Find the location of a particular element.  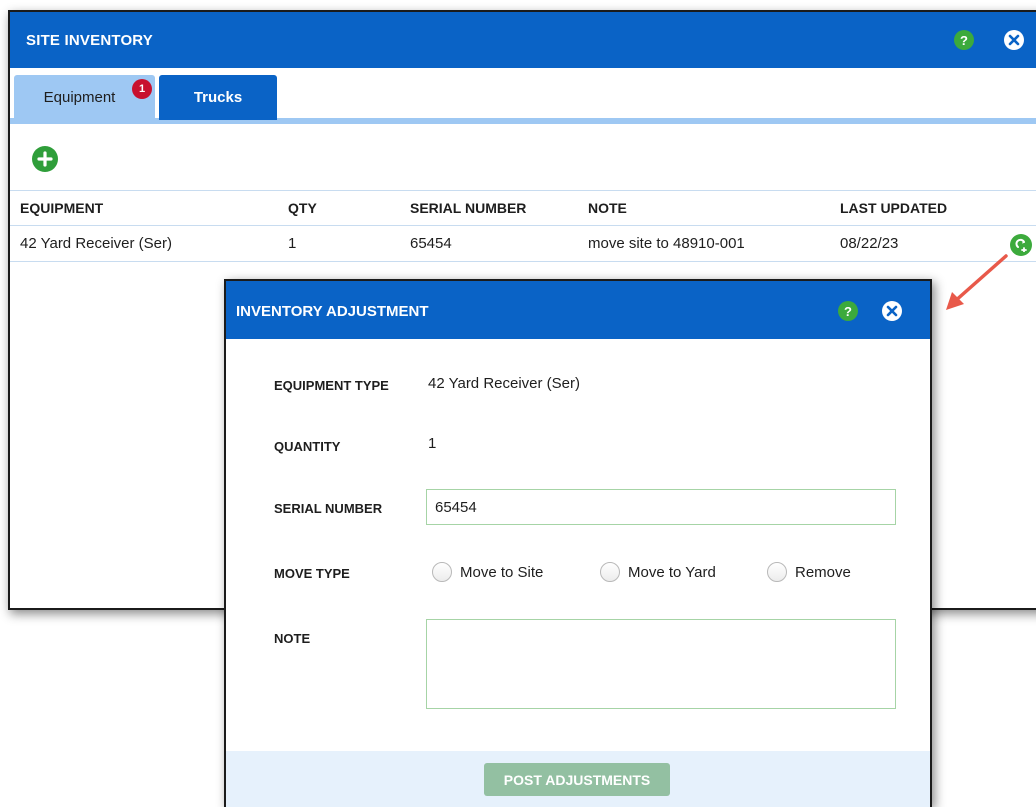

move-to-site-label: Move to Site is located at coordinates (502, 572).